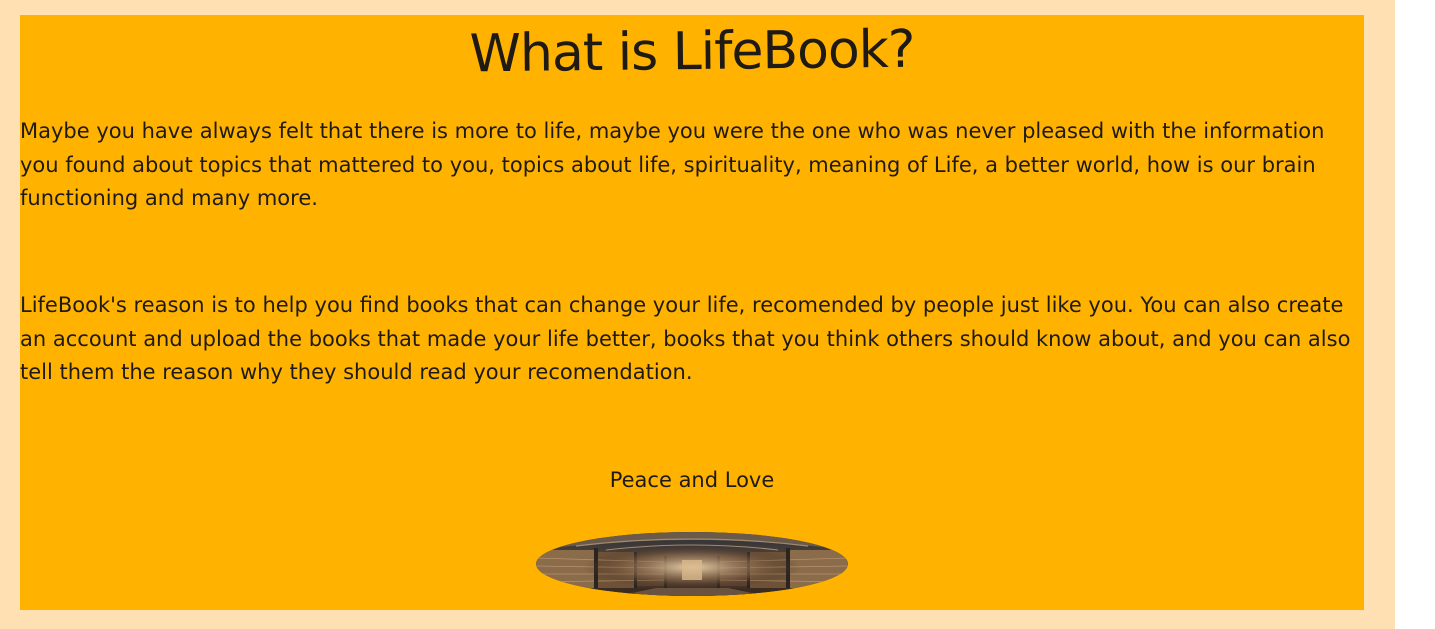 The image size is (1435, 629). What do you see at coordinates (692, 564) in the screenshot?
I see `library-hall-image` at bounding box center [692, 564].